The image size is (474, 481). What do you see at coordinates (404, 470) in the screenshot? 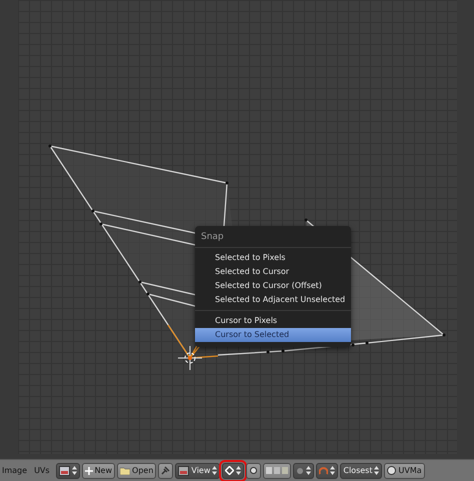
I see `uv-map-button: UVMa` at bounding box center [404, 470].